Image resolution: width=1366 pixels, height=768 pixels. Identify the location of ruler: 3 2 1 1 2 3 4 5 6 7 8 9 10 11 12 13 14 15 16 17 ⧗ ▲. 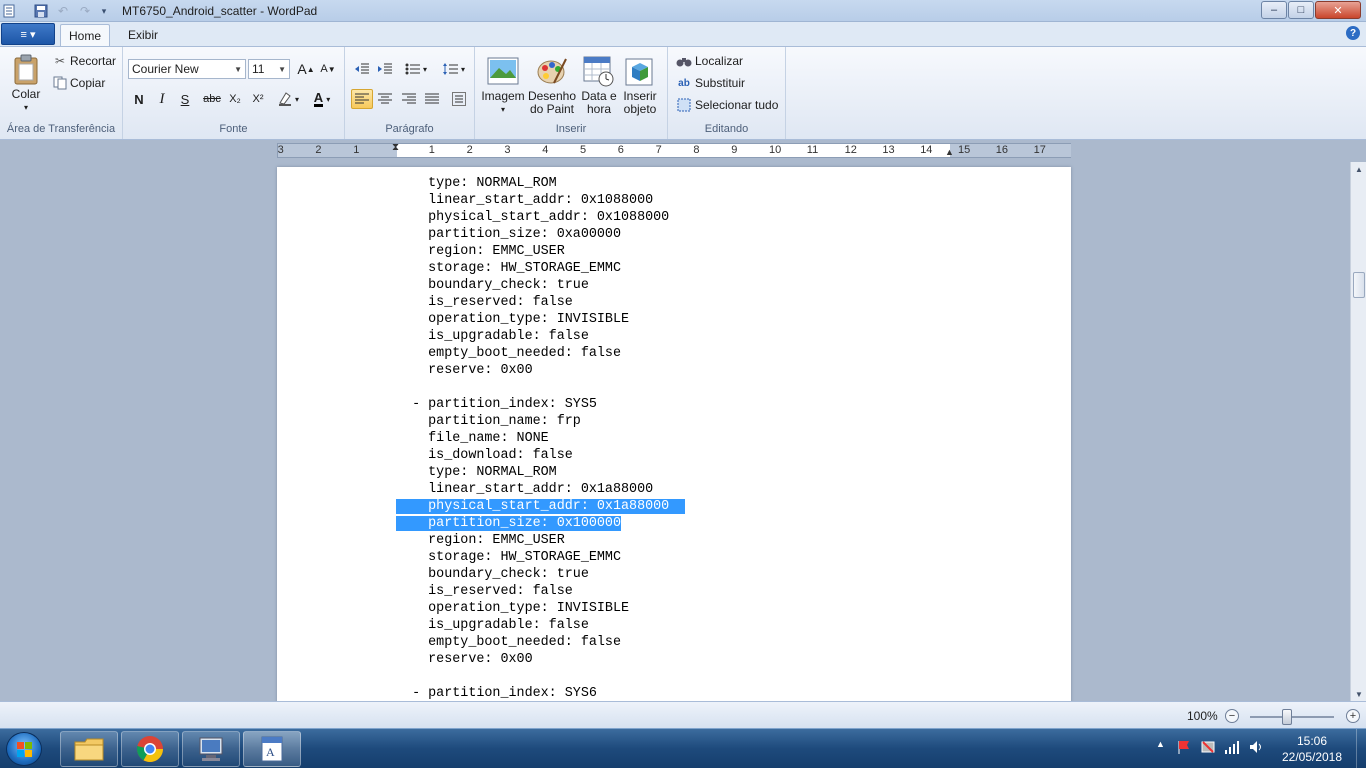
(674, 150).